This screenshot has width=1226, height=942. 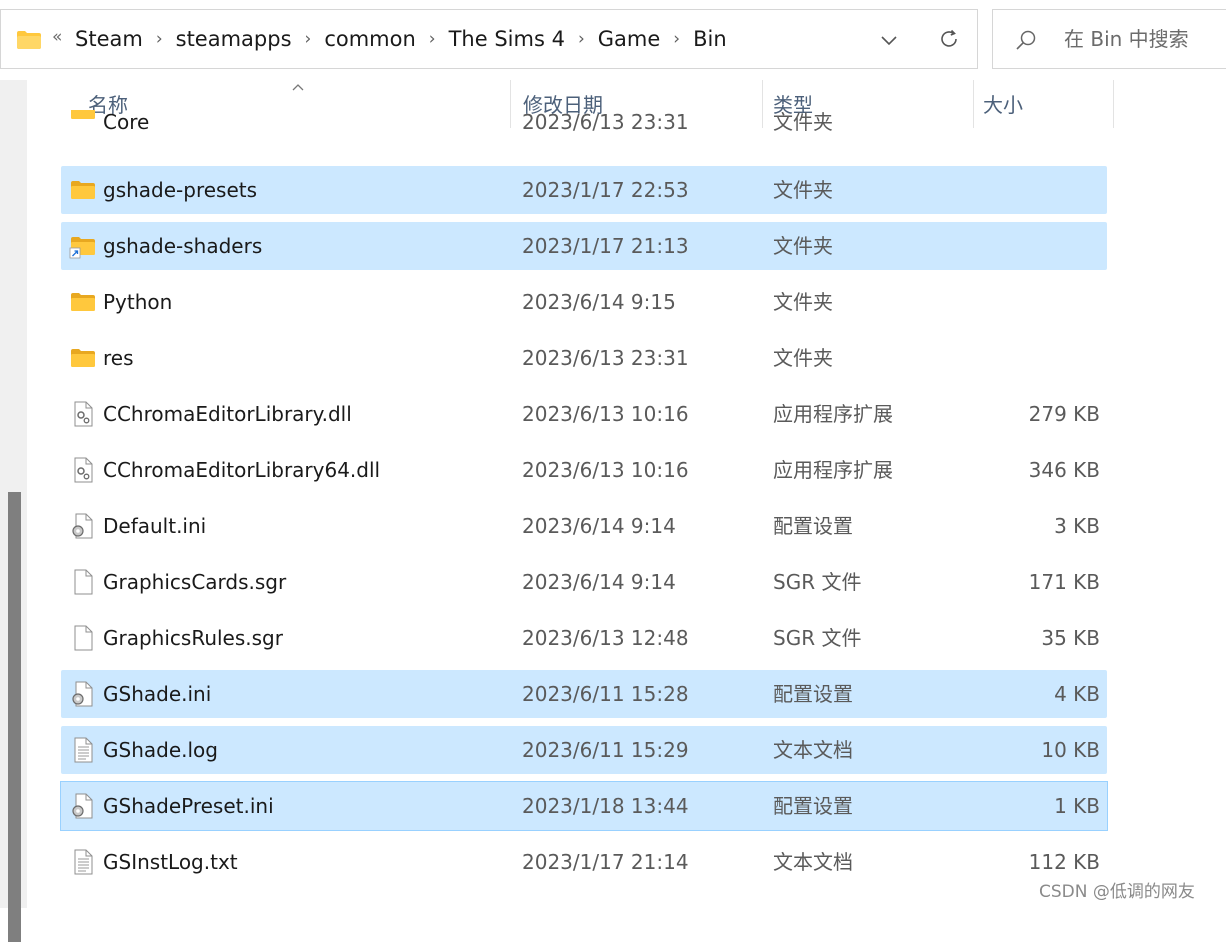 What do you see at coordinates (57, 37) in the screenshot?
I see `breadcrumb-overflow-button: «` at bounding box center [57, 37].